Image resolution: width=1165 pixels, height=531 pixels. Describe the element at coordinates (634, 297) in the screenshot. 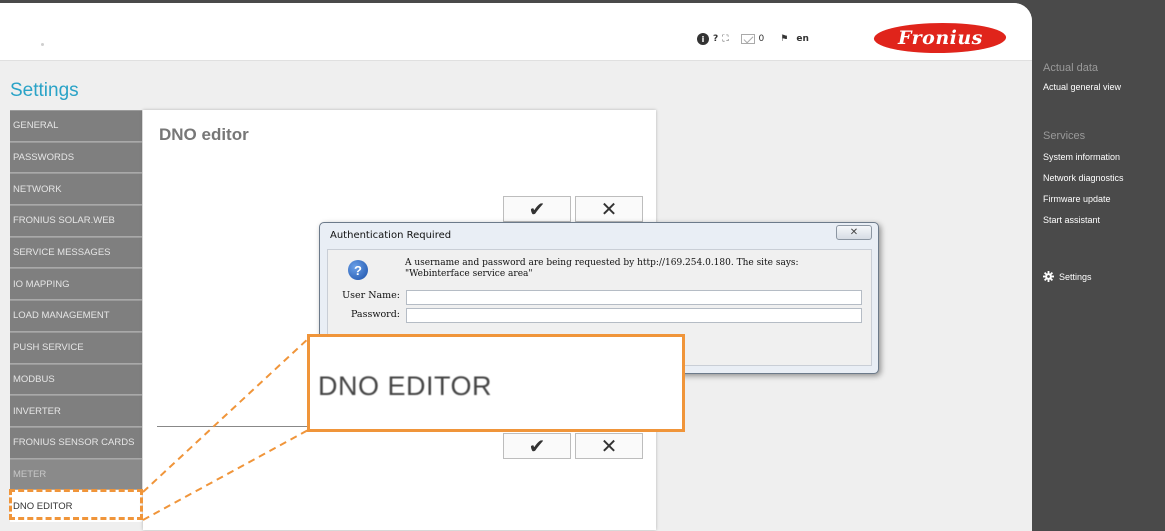

I see `username-field` at that location.